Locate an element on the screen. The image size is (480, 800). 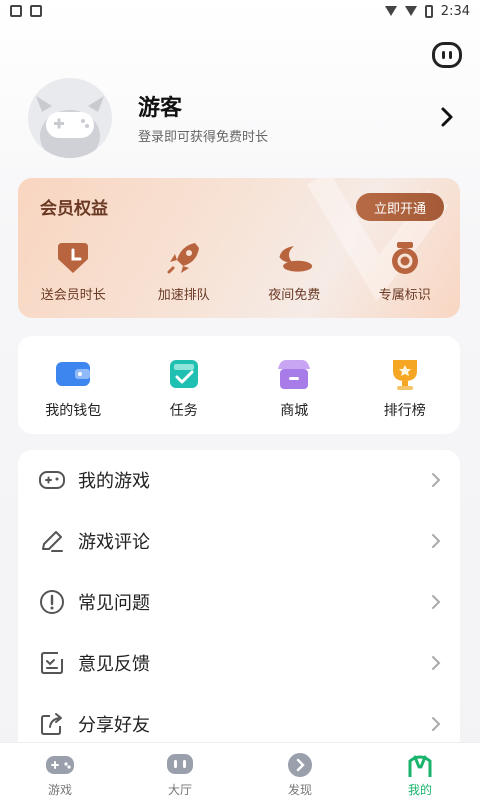
vip-item-label: 专属标识 is located at coordinates (404, 295).